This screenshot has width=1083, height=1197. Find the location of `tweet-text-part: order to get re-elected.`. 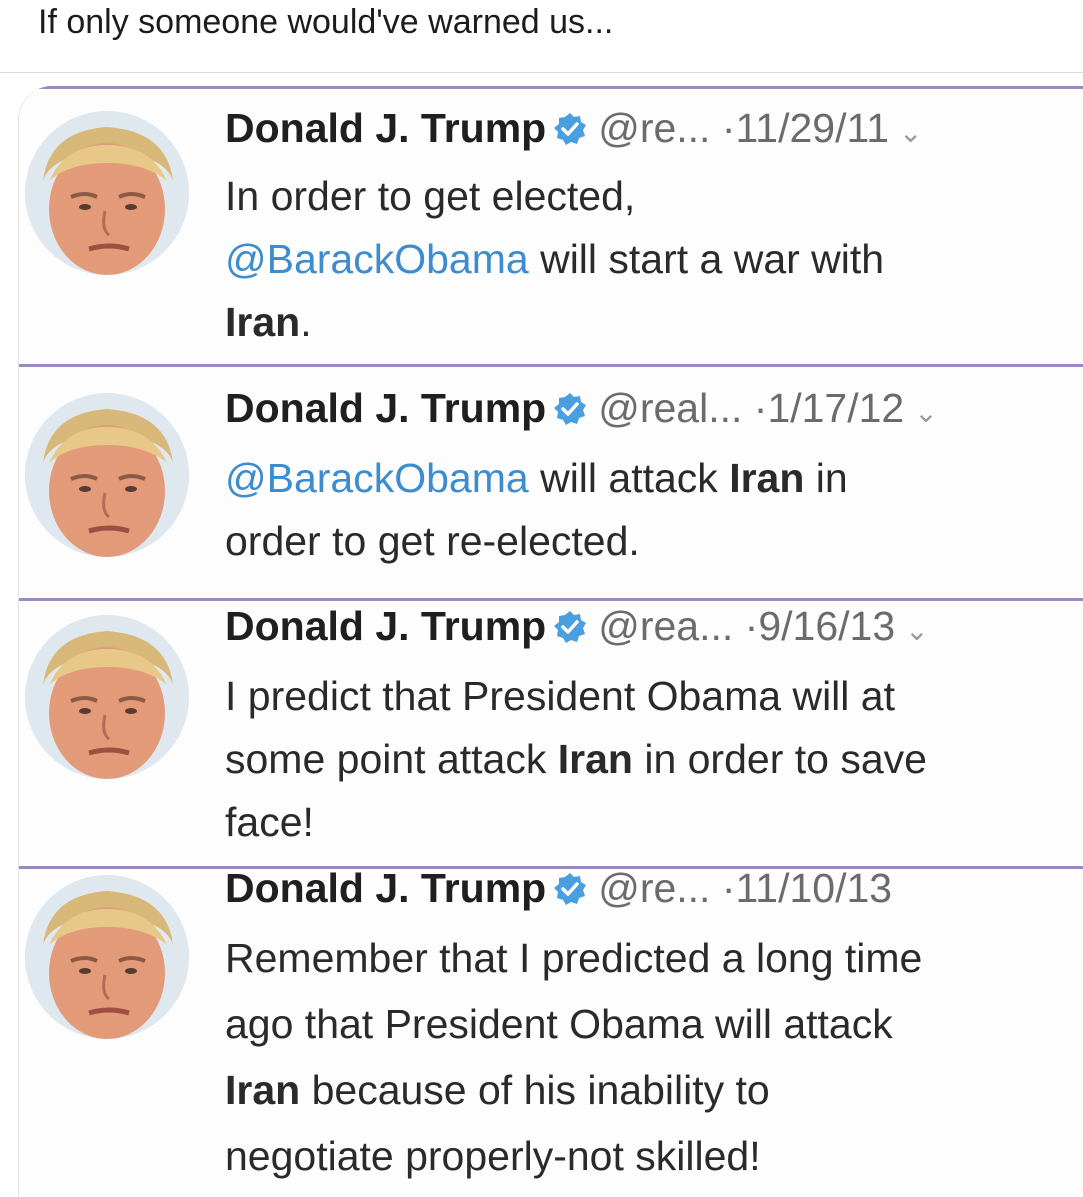

tweet-text-part: order to get re-elected. is located at coordinates (432, 541).